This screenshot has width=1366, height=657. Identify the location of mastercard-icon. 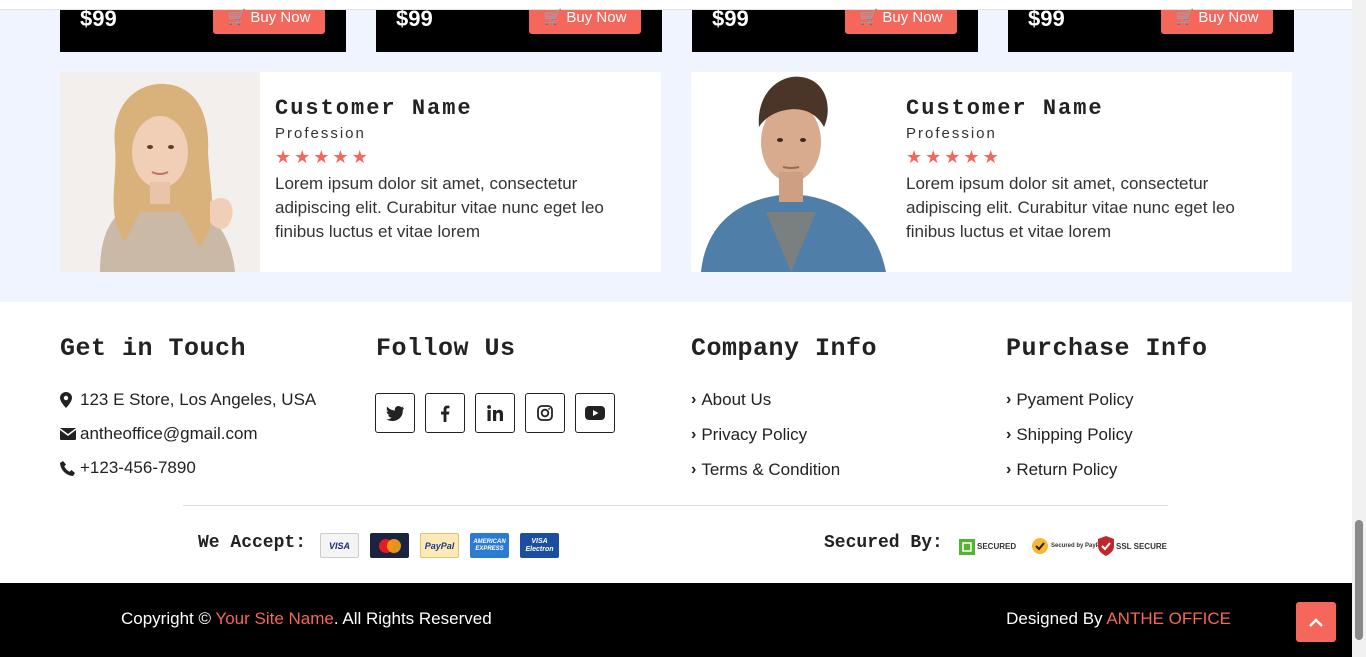
(389, 545).